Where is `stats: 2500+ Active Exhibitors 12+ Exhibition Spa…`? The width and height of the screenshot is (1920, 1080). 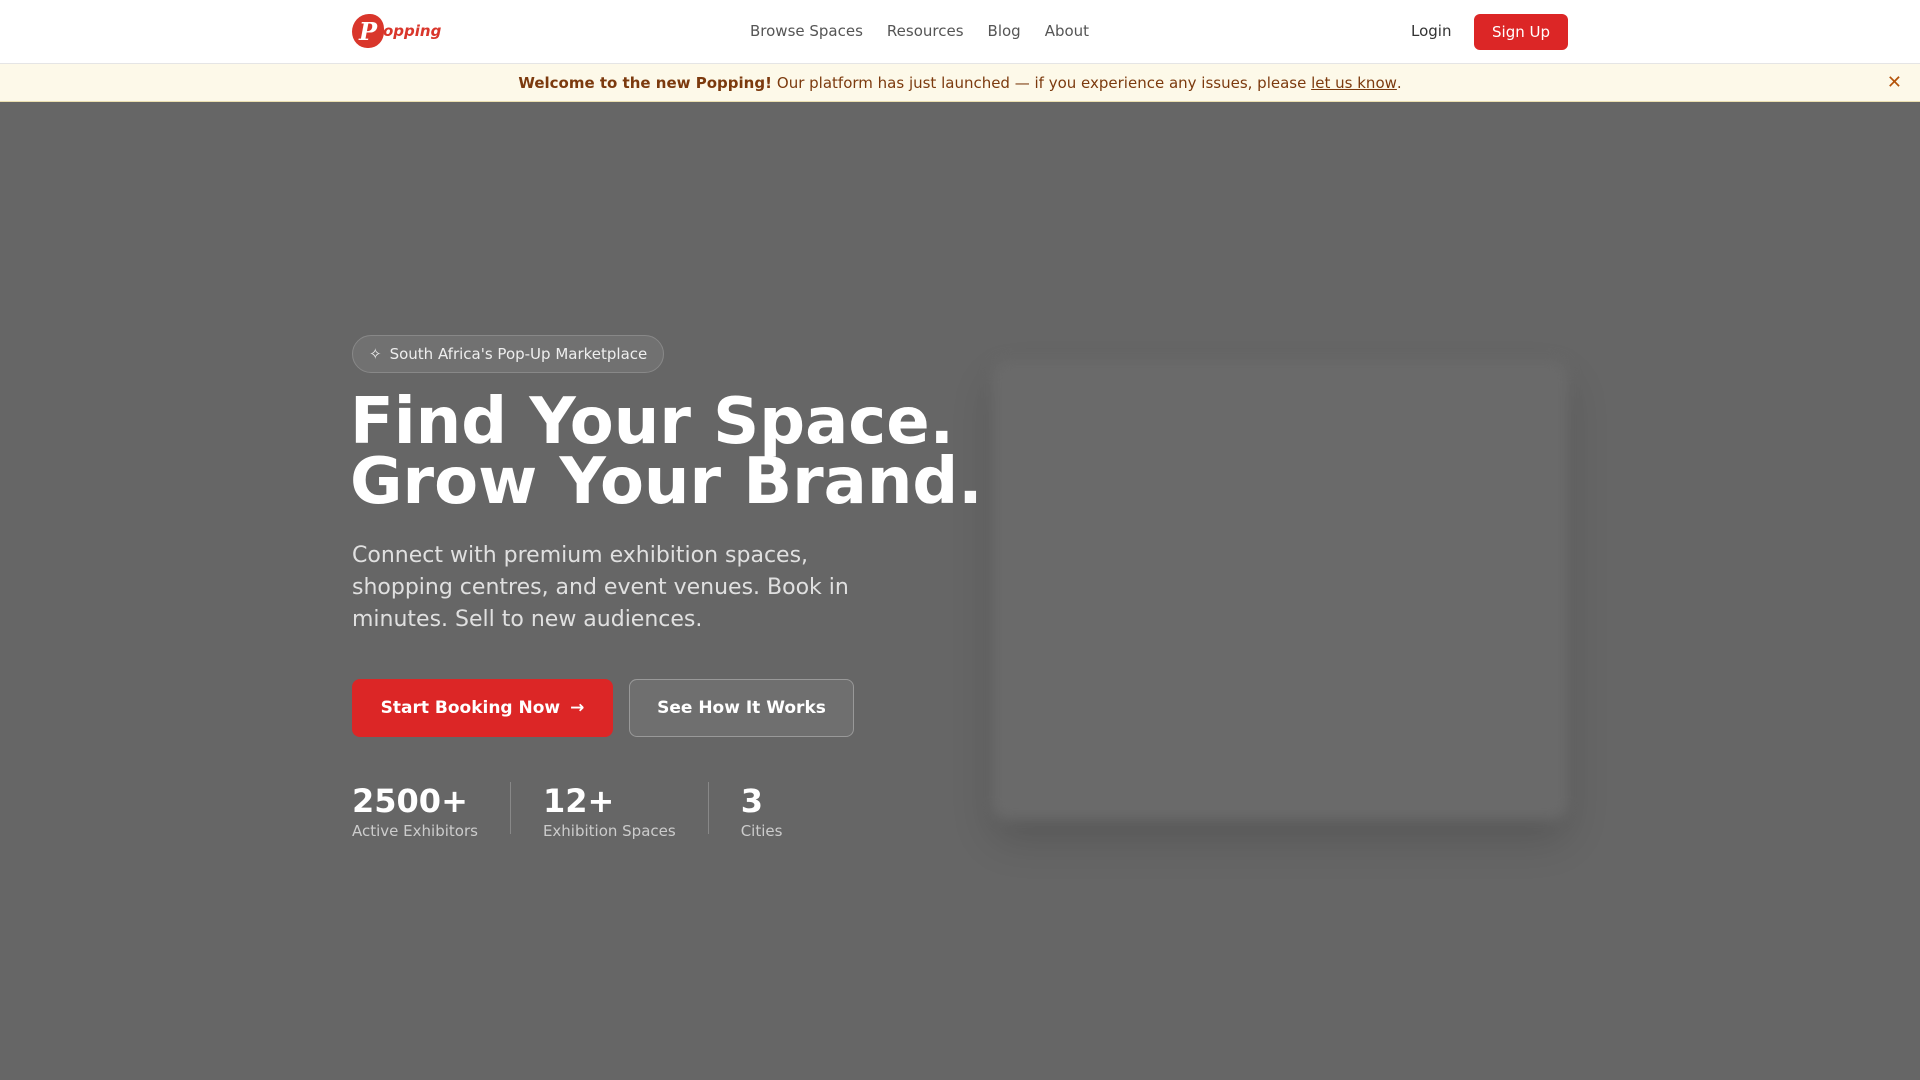 stats: 2500+ Active Exhibitors 12+ Exhibition Spa… is located at coordinates (599, 811).